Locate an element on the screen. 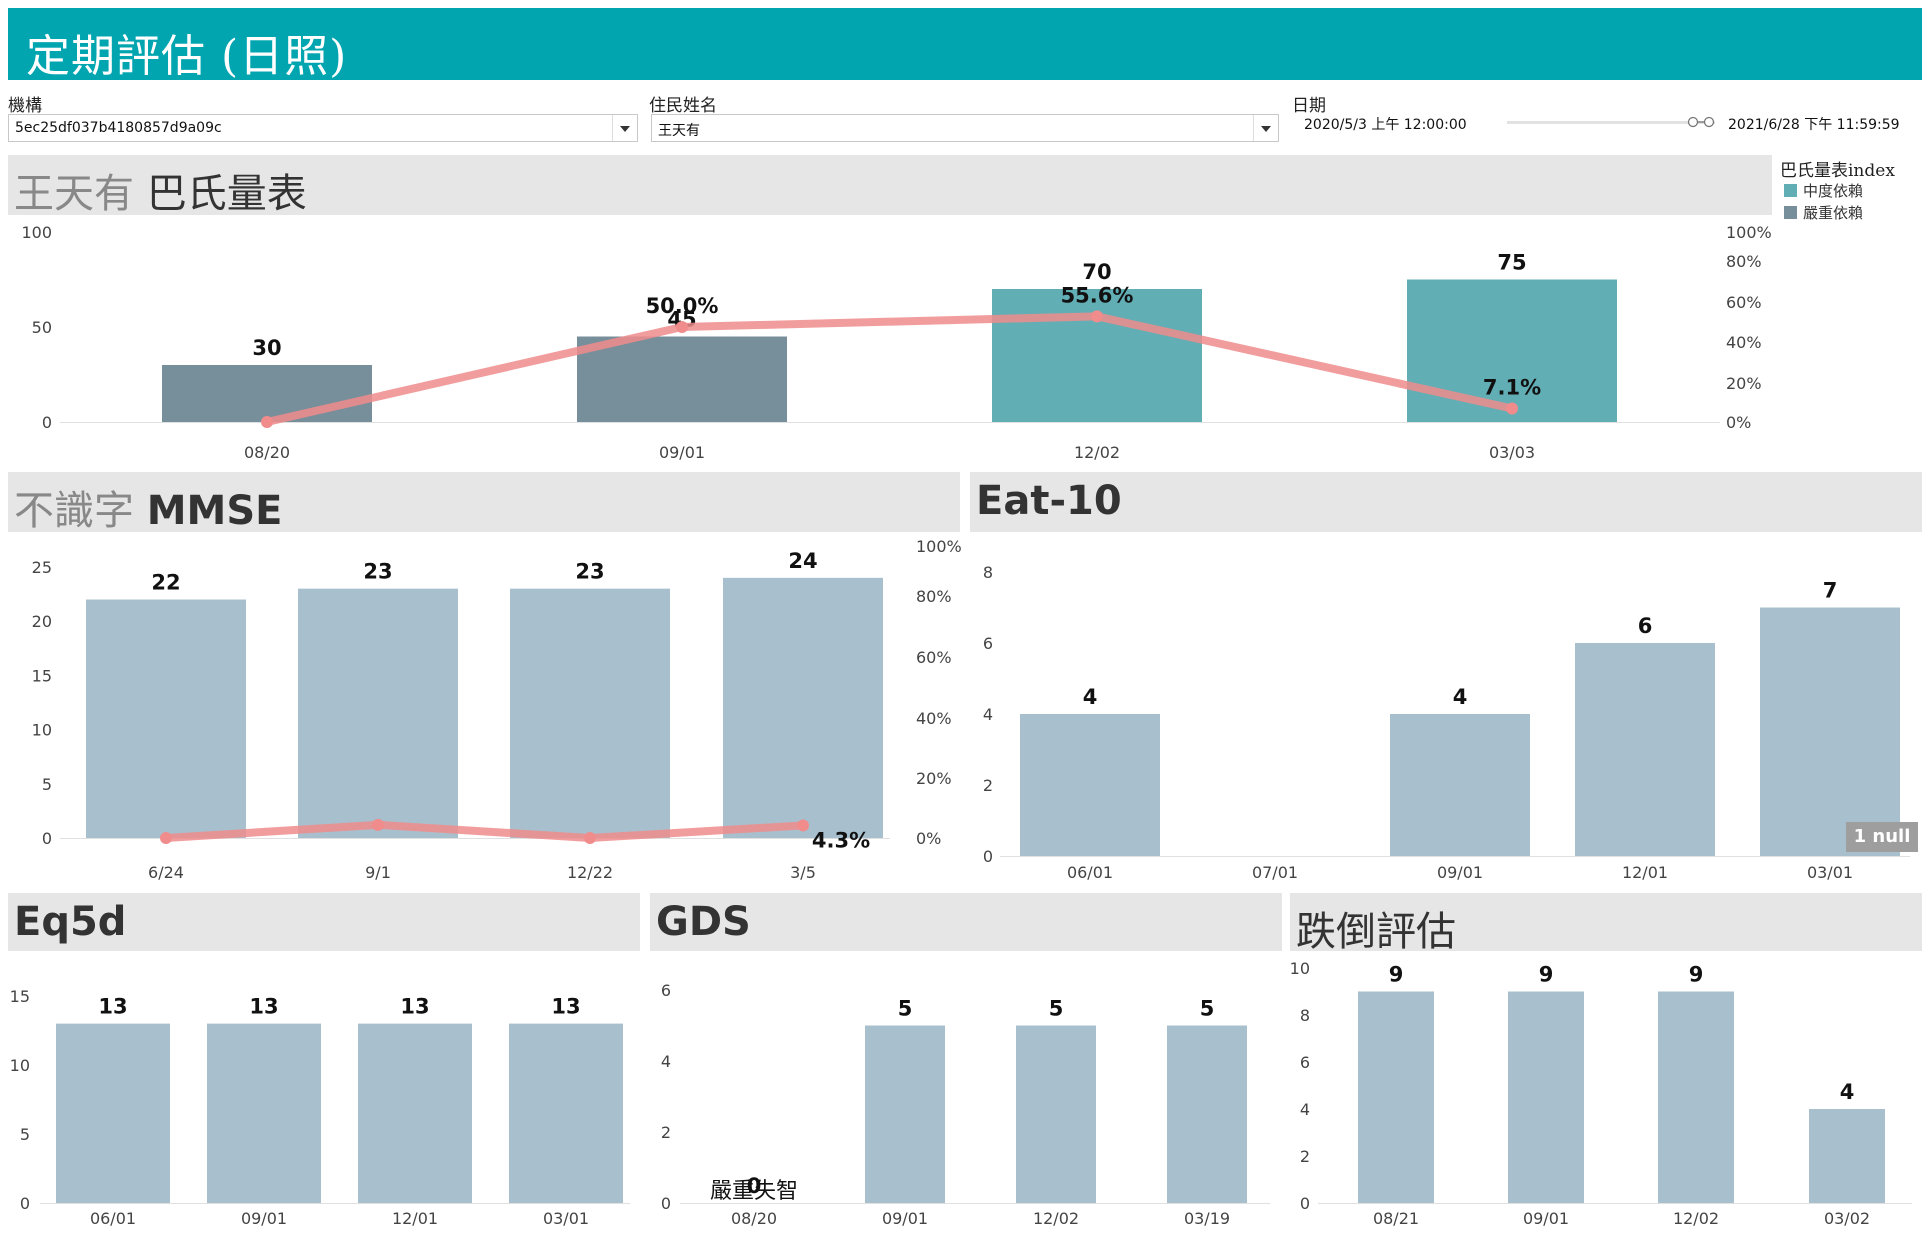 The image size is (1926, 1233). barthel-y2-tick-label: 20% is located at coordinates (1744, 383).